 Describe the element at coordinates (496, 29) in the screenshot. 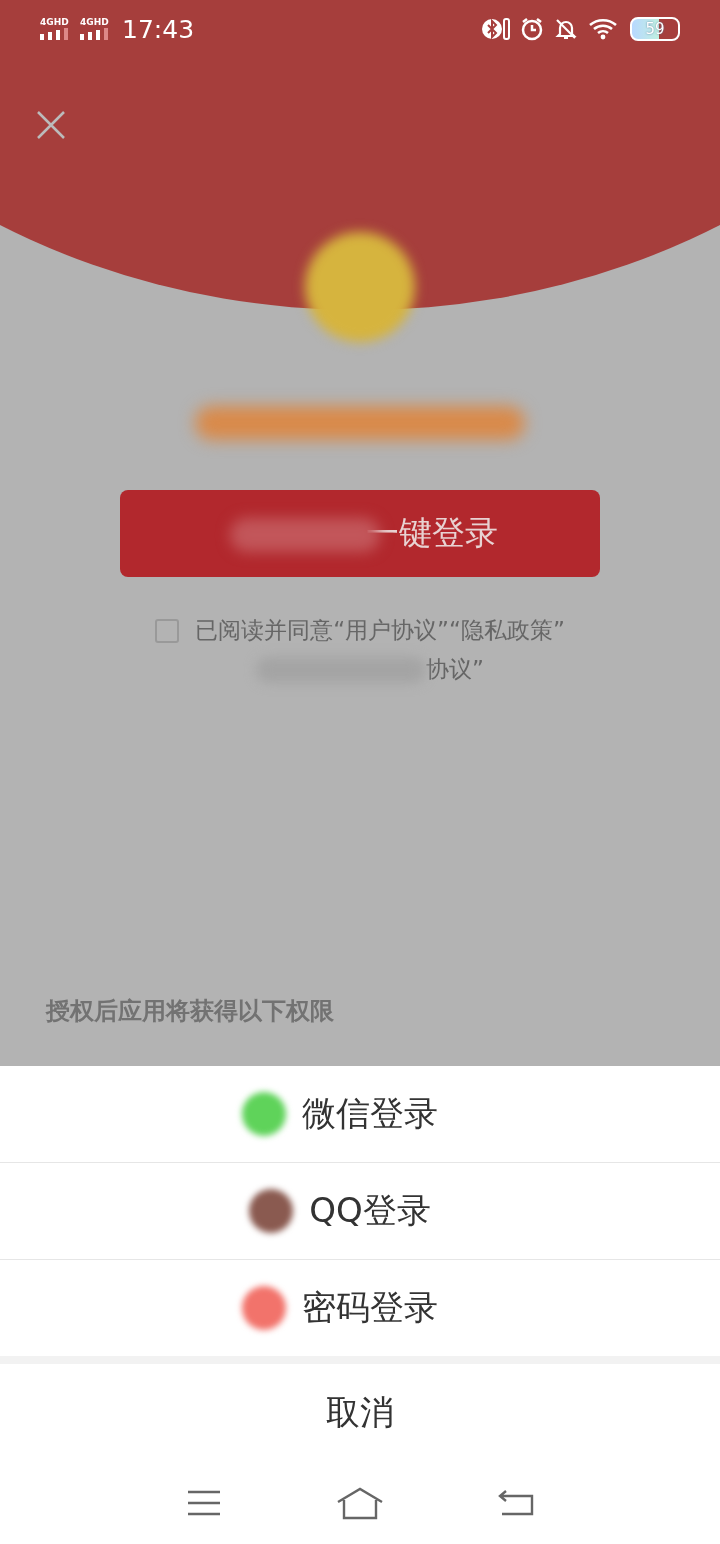

I see `bluetooth-icon` at that location.